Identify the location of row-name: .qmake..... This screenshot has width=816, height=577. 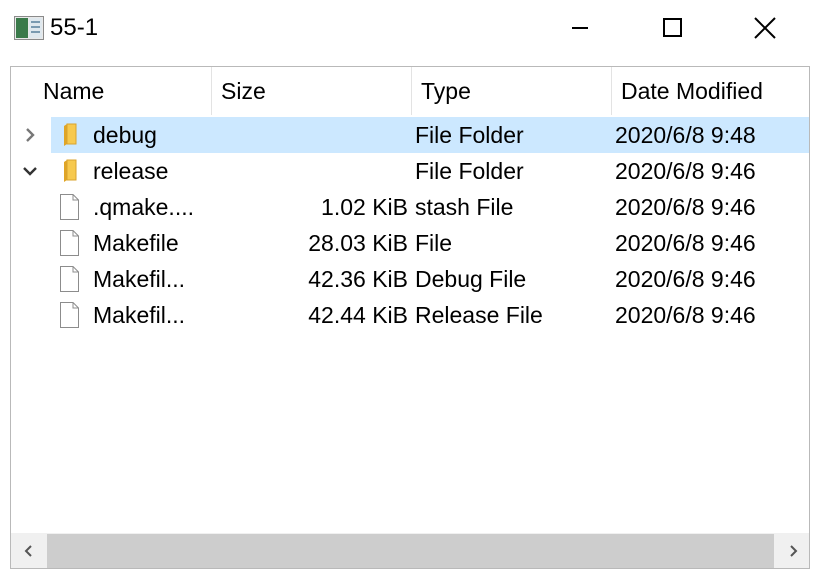
(143, 207).